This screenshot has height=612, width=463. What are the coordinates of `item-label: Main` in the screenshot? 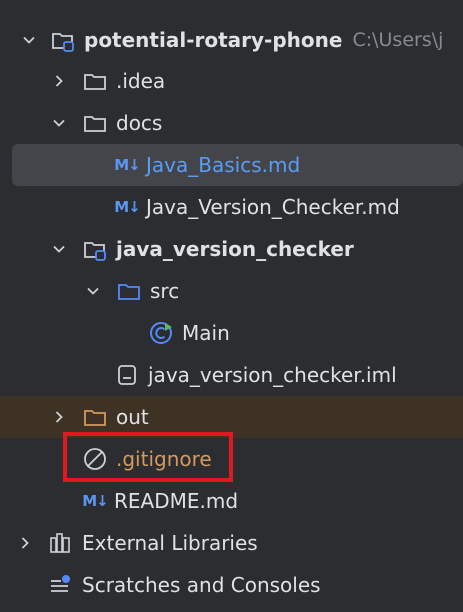 It's located at (206, 333).